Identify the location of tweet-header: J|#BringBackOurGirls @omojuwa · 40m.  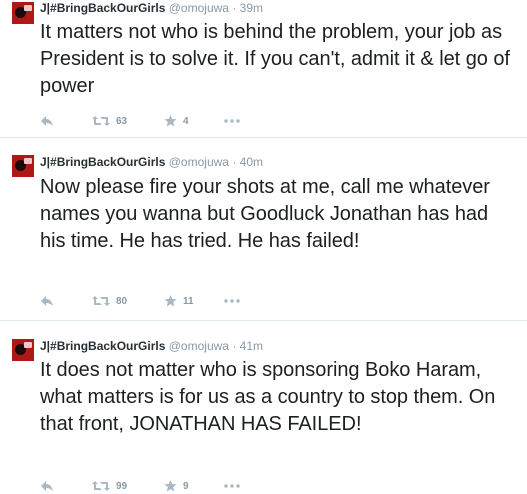
(151, 162).